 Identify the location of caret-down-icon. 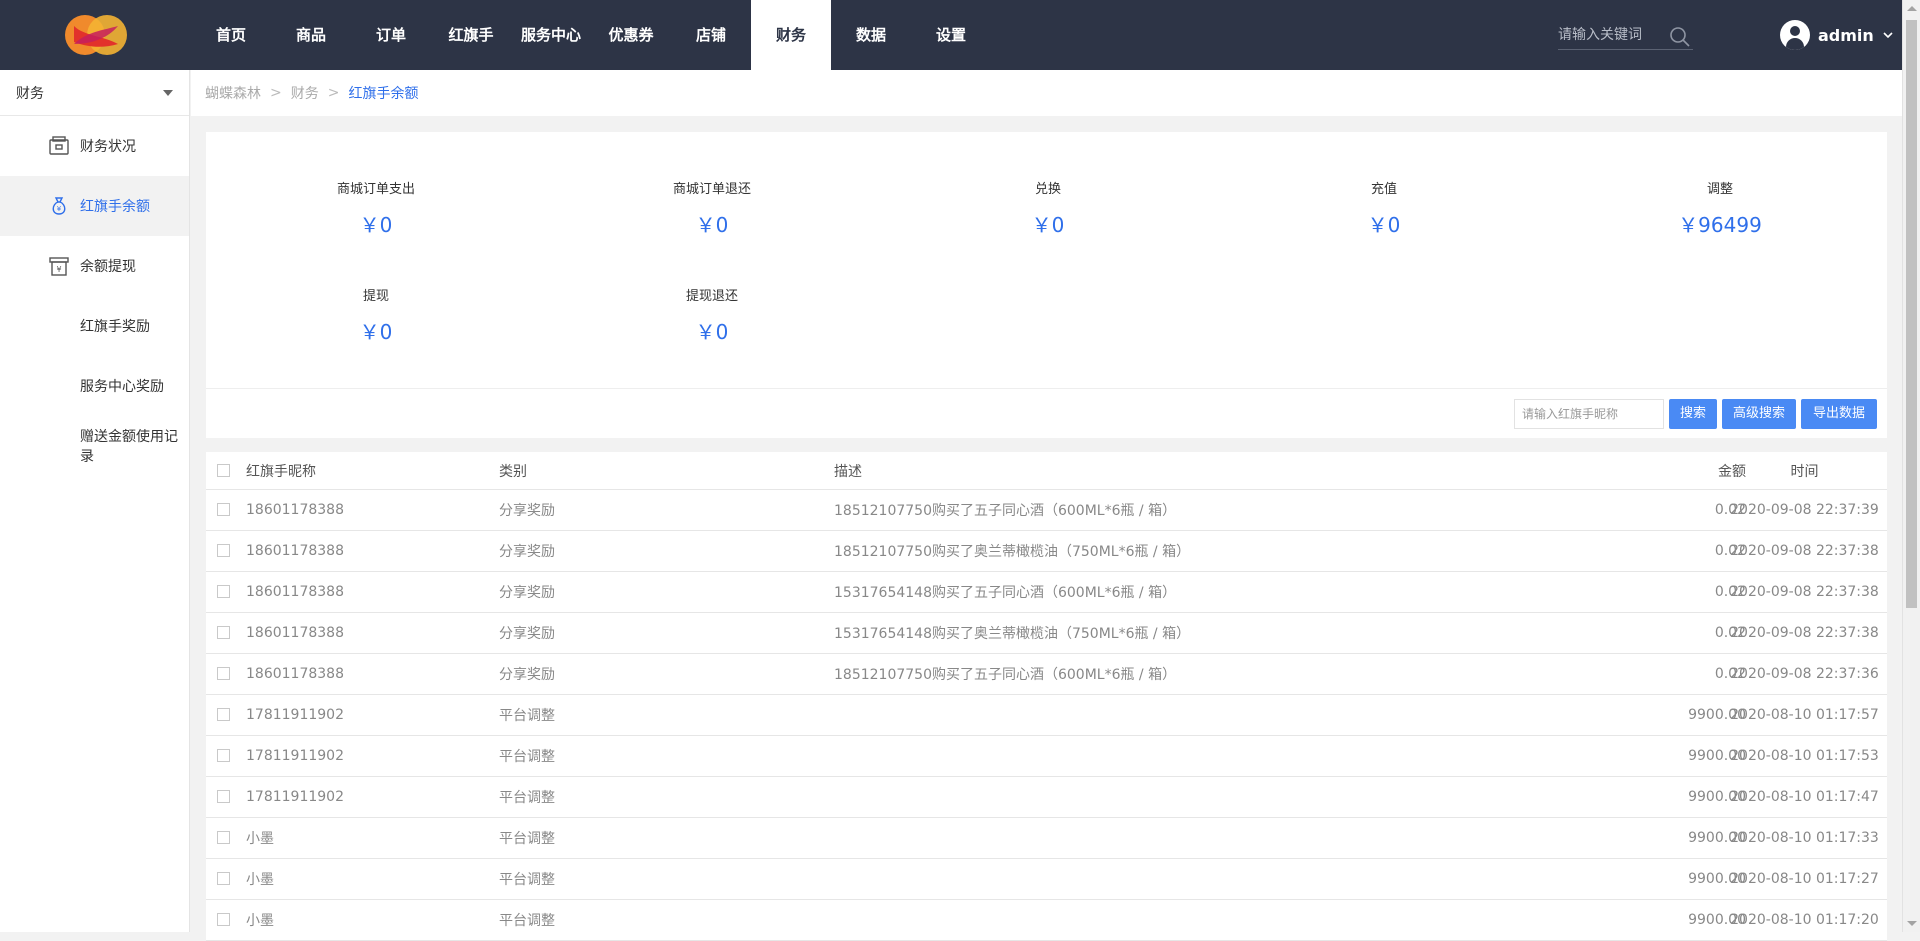
(168, 92).